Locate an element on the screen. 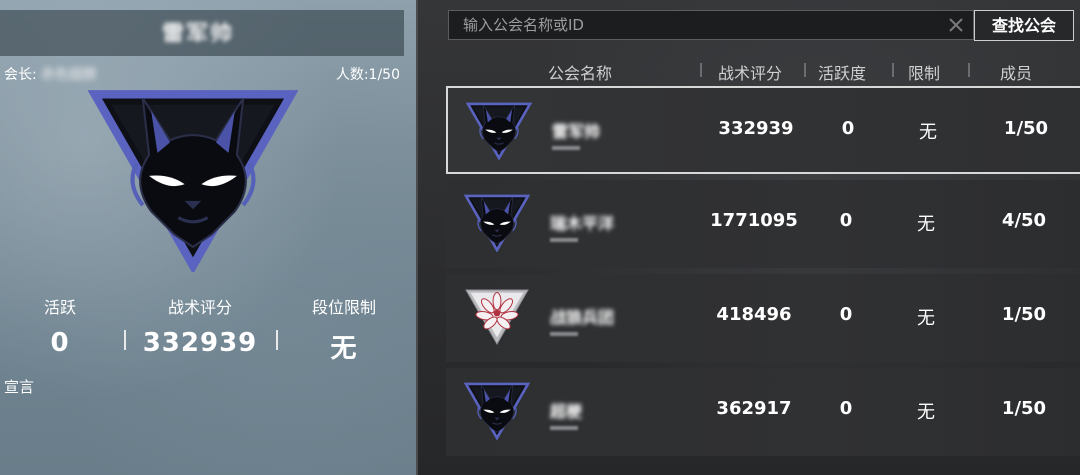  guild-row: 雷军帅 332939 0 无 1/50 is located at coordinates (763, 130).